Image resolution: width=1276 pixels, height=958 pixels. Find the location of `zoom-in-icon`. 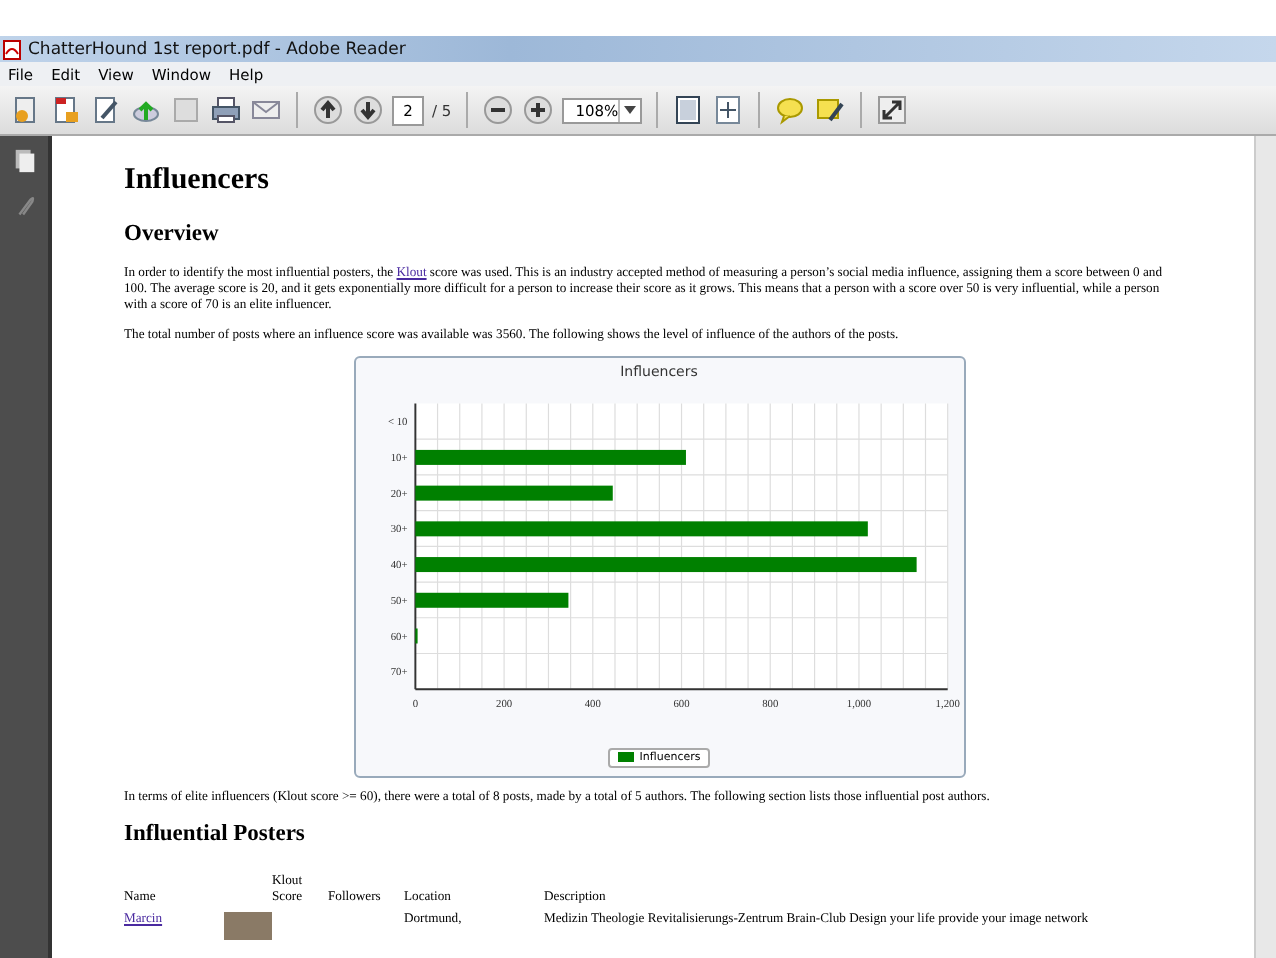

zoom-in-icon is located at coordinates (537, 110).